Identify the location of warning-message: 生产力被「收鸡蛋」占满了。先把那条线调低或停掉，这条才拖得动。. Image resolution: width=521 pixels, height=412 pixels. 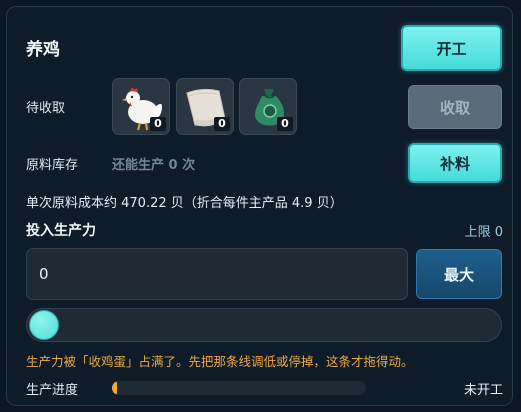
(220, 361).